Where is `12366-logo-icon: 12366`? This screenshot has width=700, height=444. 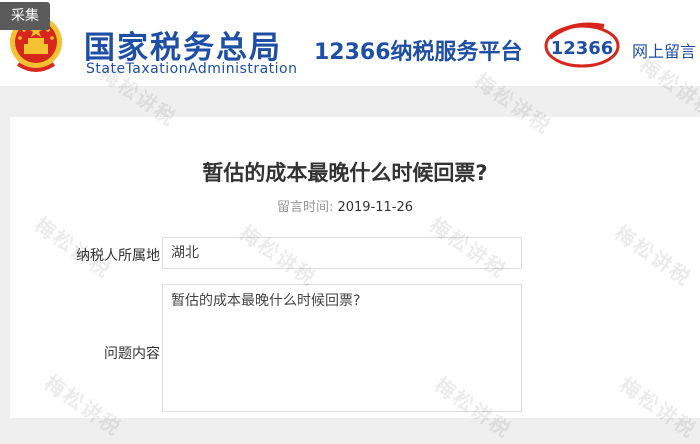
12366-logo-icon: 12366 is located at coordinates (582, 45).